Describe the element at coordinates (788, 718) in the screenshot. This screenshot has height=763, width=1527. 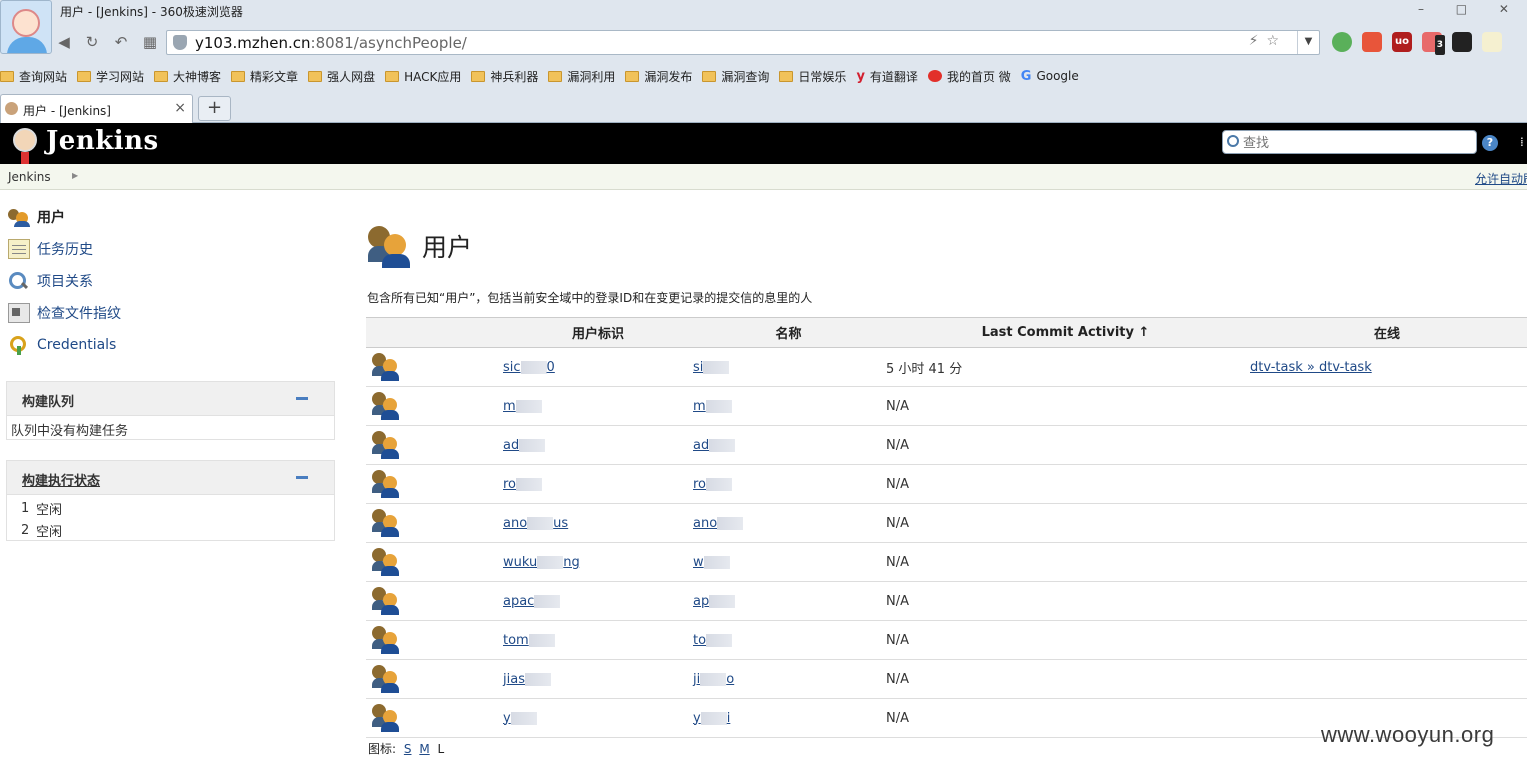
I see `user-name-cell: yi` at that location.